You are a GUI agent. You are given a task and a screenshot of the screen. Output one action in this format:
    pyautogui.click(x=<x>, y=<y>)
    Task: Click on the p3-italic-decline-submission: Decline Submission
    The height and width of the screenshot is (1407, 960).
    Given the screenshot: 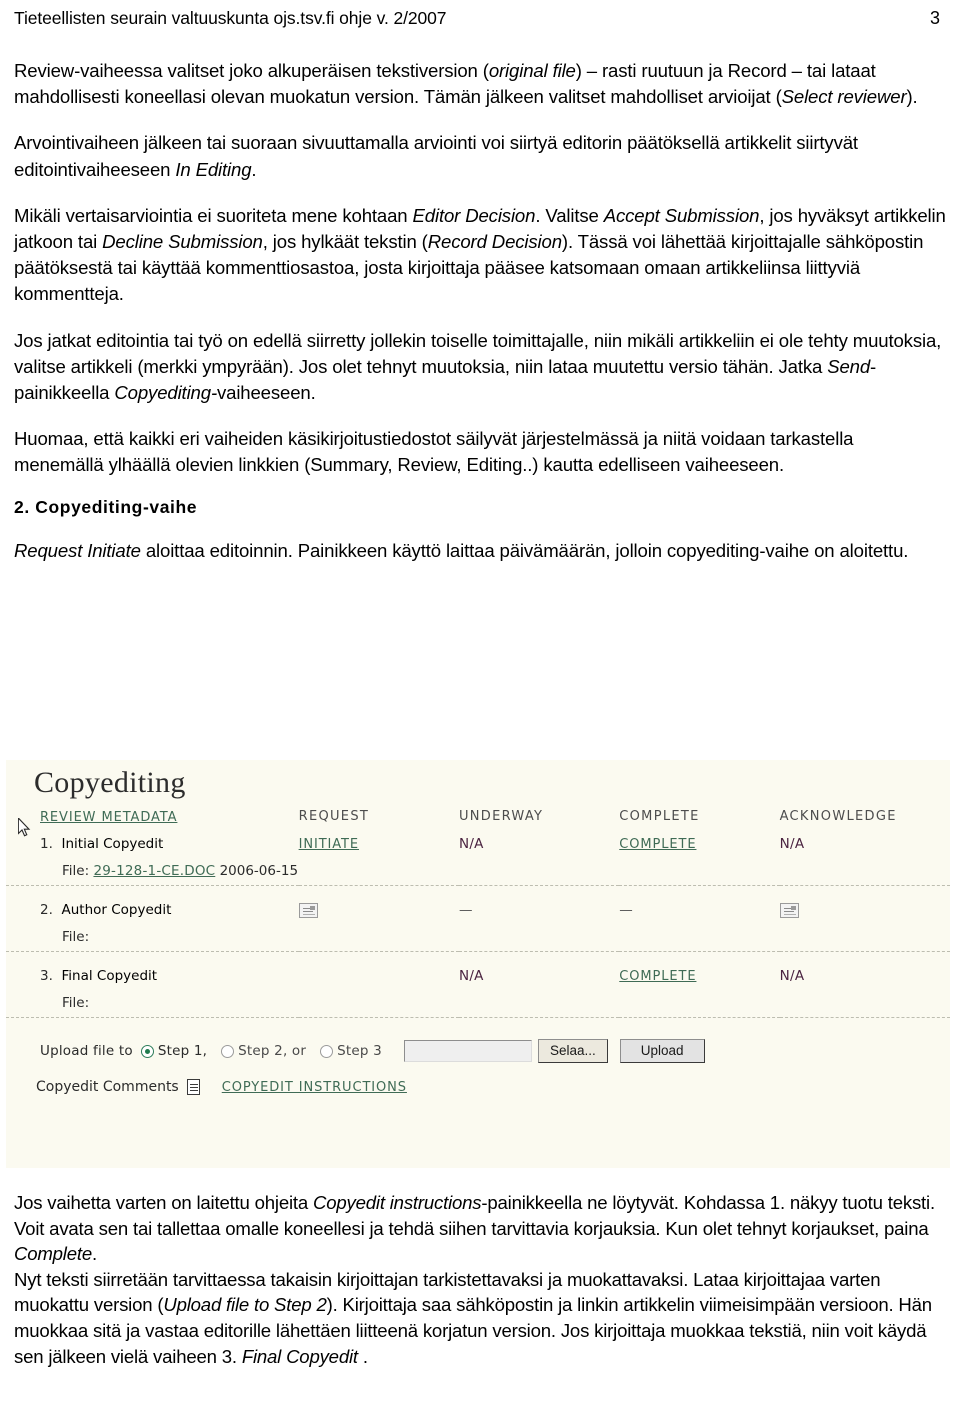 What is the action you would take?
    pyautogui.click(x=182, y=242)
    